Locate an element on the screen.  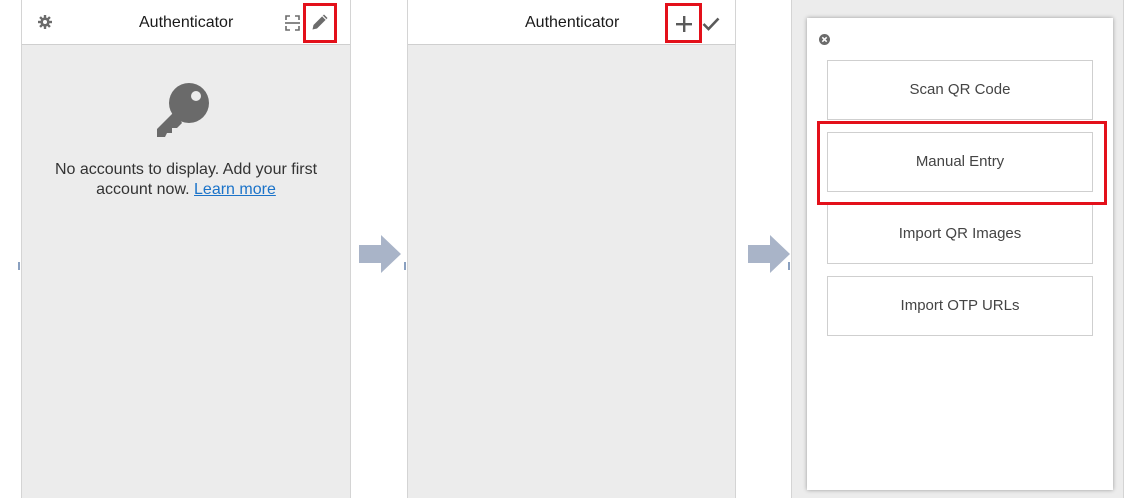
scan-qr-code-button: Scan QR Code is located at coordinates (960, 90).